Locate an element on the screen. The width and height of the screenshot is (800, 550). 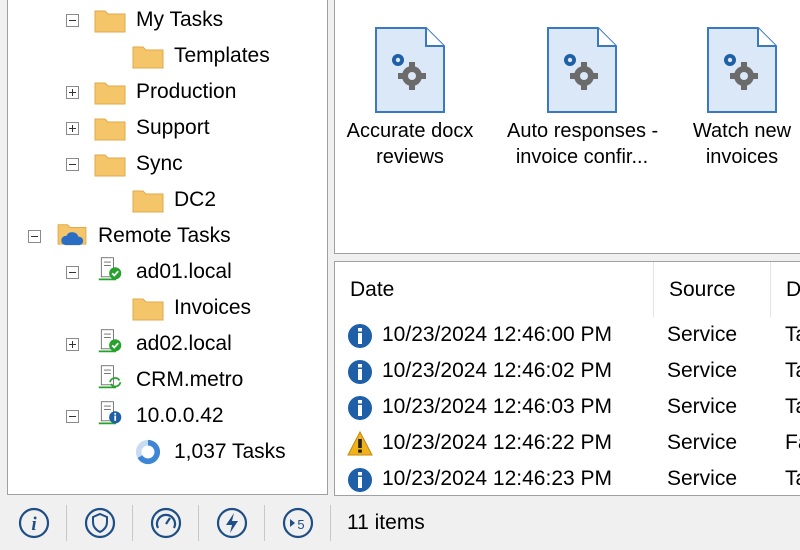
server-sync-icon is located at coordinates (110, 377).